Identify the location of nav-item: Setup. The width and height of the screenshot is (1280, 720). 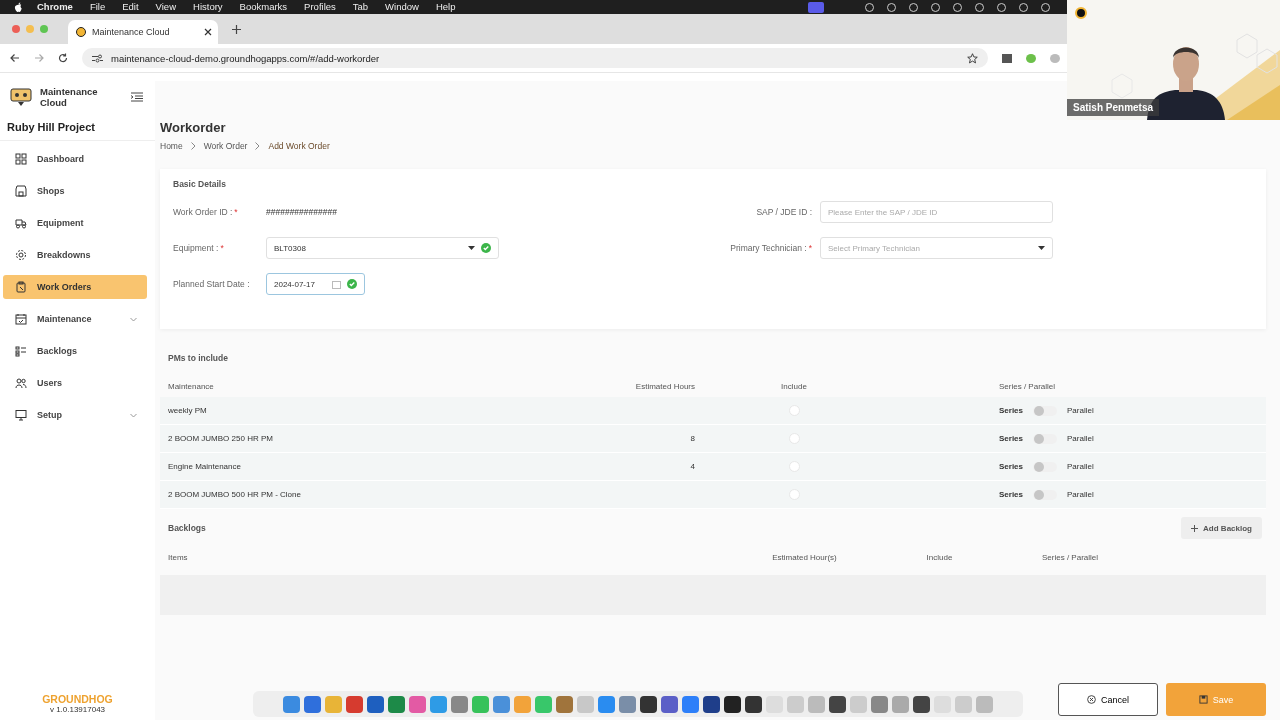
(75, 415).